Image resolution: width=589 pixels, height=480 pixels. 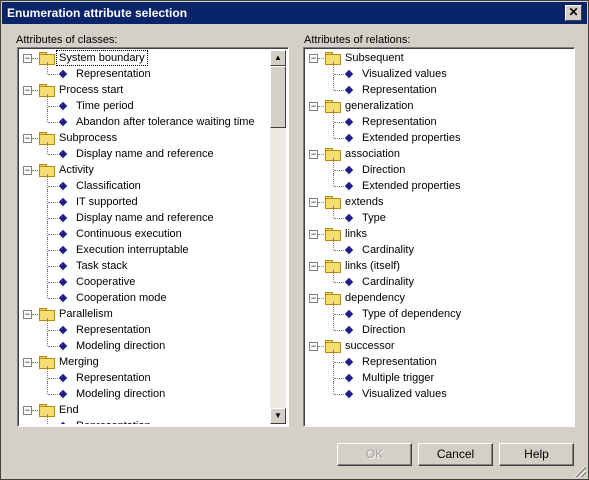 What do you see at coordinates (439, 154) in the screenshot?
I see `tree-node: − association` at bounding box center [439, 154].